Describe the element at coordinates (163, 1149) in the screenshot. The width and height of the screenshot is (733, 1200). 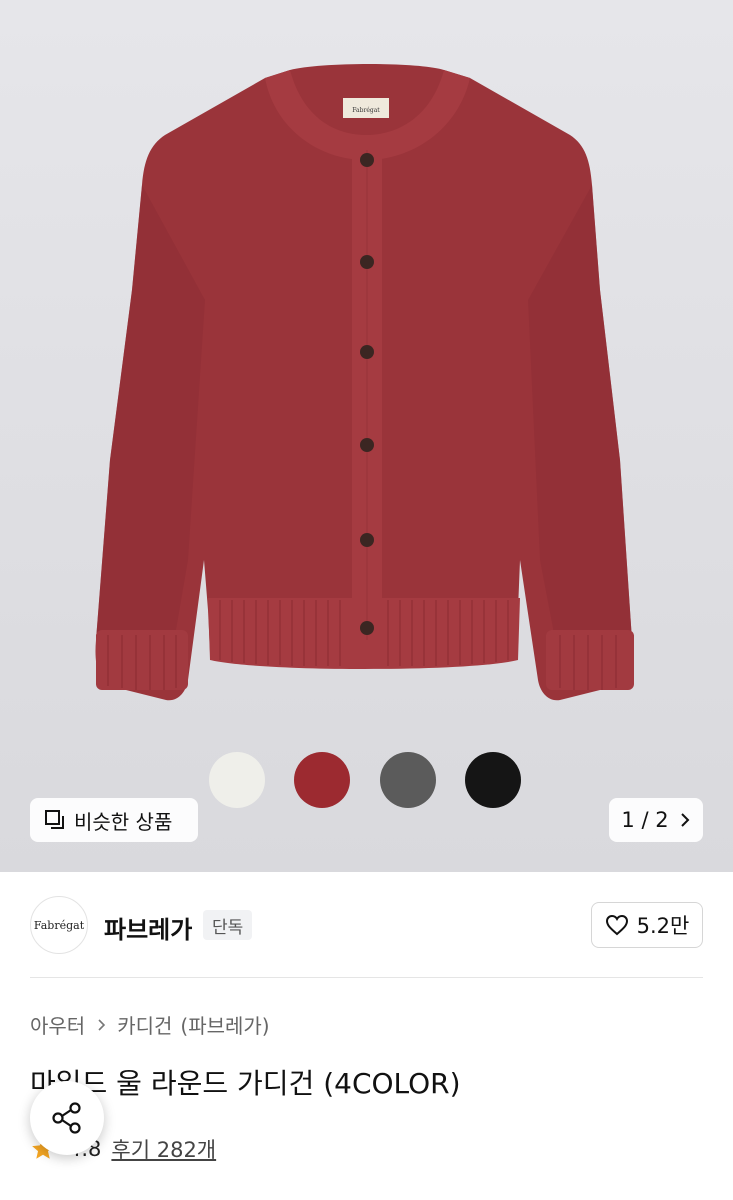
I see `review-count-link: 후기 282개` at that location.